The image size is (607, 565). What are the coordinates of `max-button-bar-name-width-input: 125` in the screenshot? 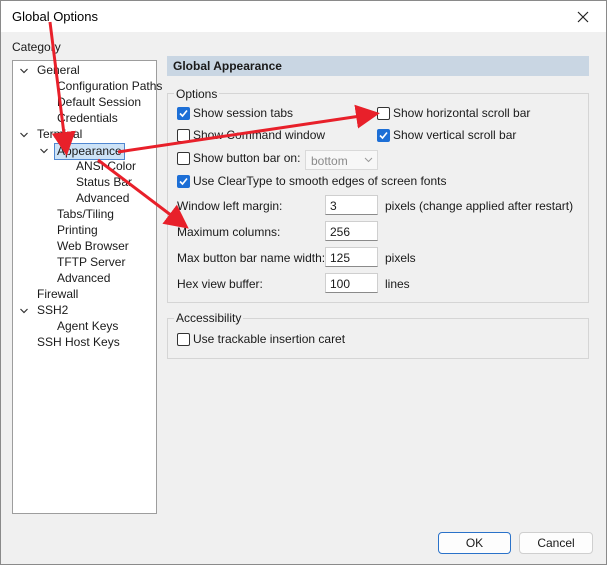 It's located at (351, 257).